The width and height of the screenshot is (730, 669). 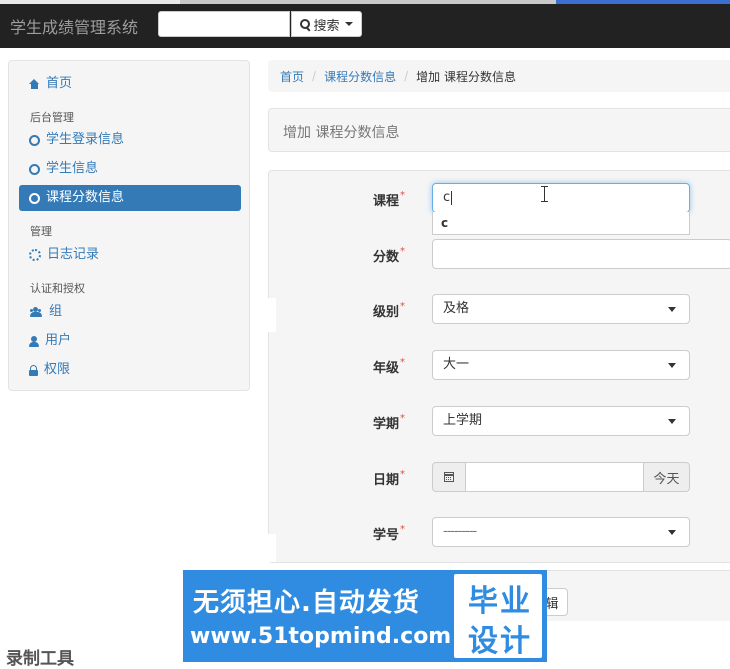 I want to click on sidebar-header-auth: 认证和授权, so click(x=57, y=288).